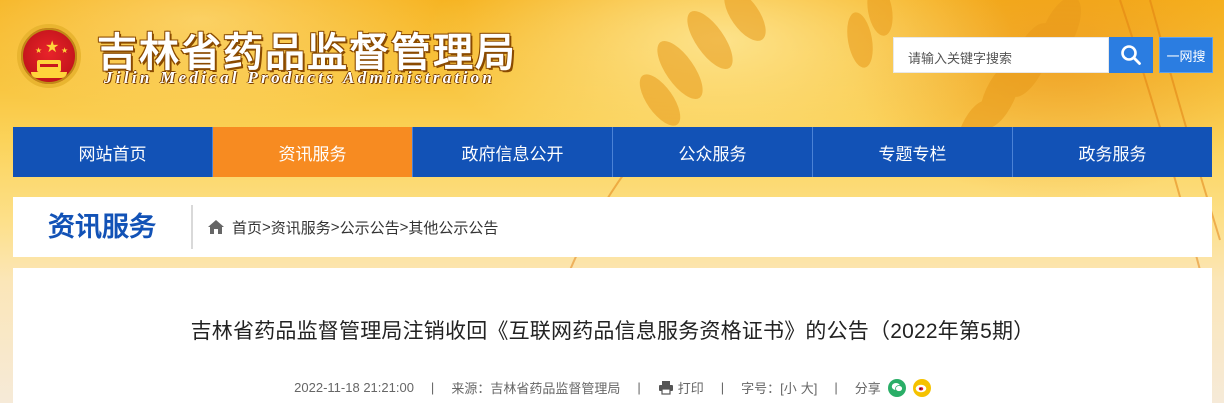 The image size is (1224, 403). I want to click on site-subtitle: Jilin Medical Products Administration, so click(300, 77).